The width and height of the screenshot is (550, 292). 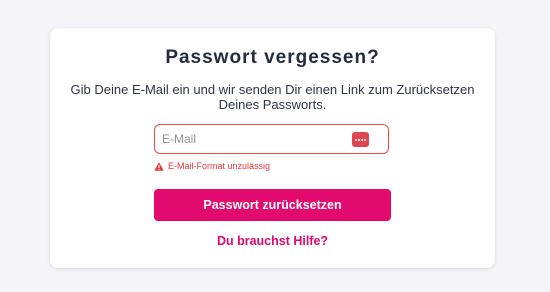 I want to click on email-error-message: E-Mail-Format unzulässig, so click(x=212, y=166).